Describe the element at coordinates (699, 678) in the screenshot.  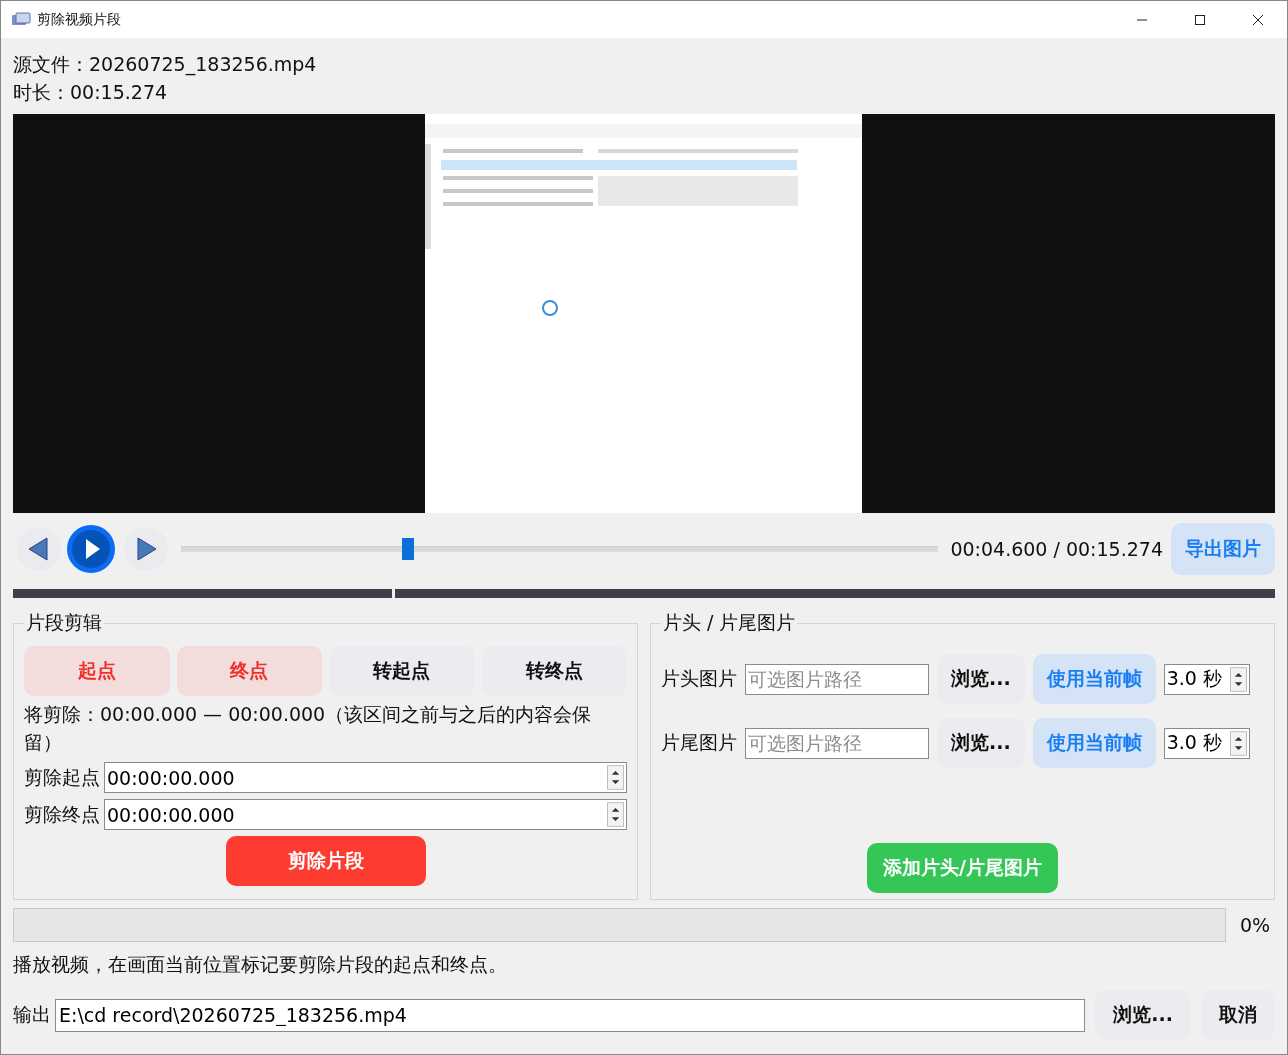
I see `field-label: 片头图片` at that location.